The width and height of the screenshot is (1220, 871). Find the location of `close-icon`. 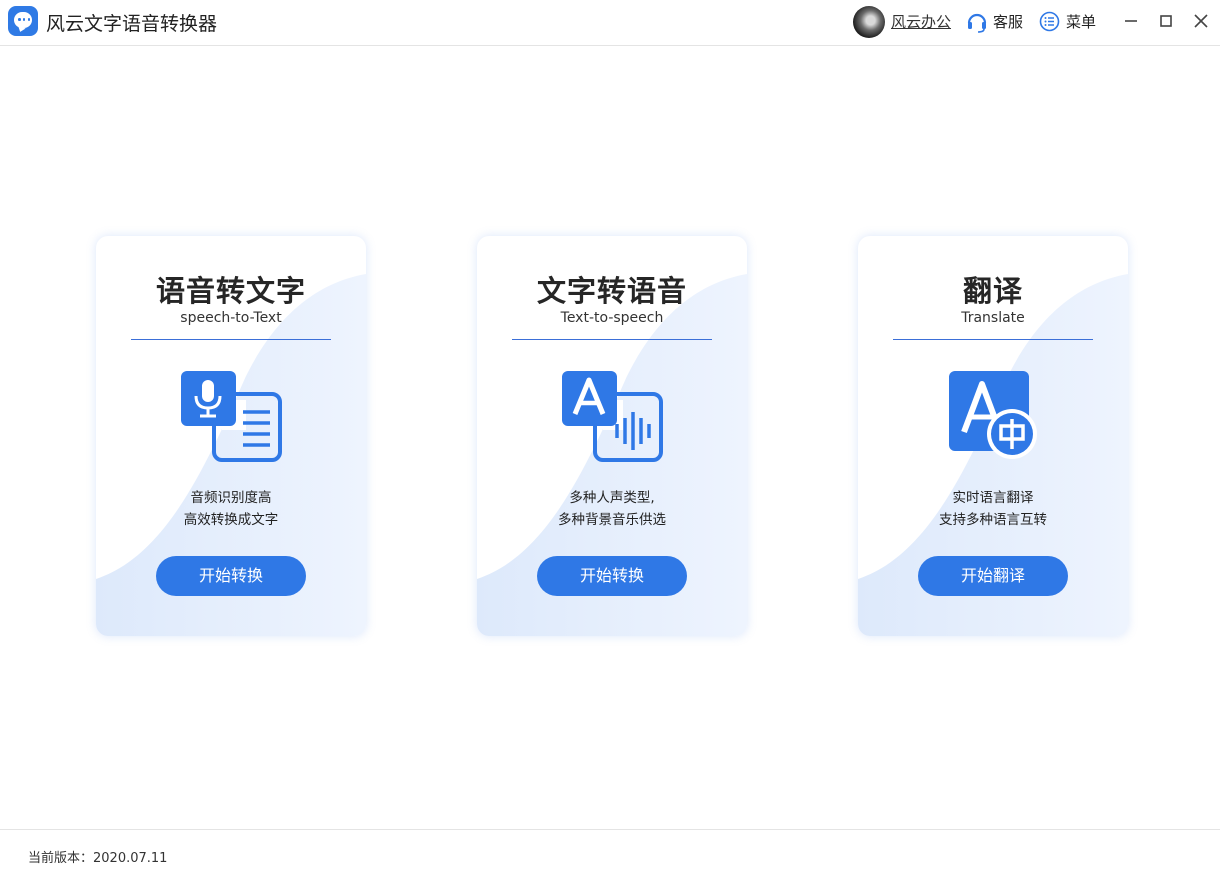

close-icon is located at coordinates (1201, 21).